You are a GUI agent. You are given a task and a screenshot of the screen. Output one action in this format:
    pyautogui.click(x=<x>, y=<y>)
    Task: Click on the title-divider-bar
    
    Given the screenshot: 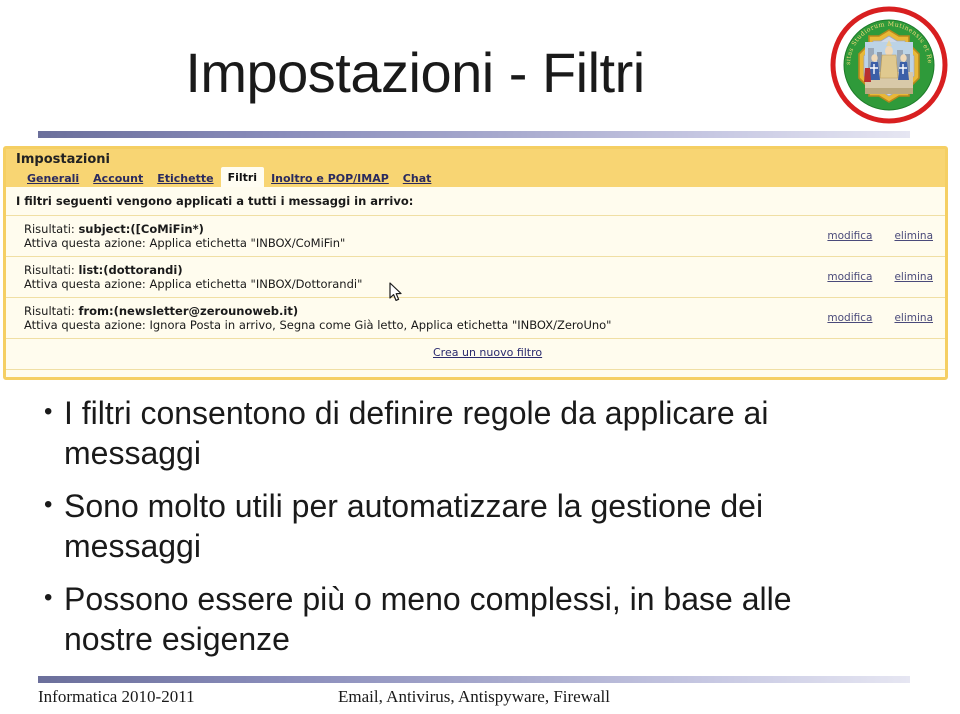 What is the action you would take?
    pyautogui.click(x=474, y=134)
    